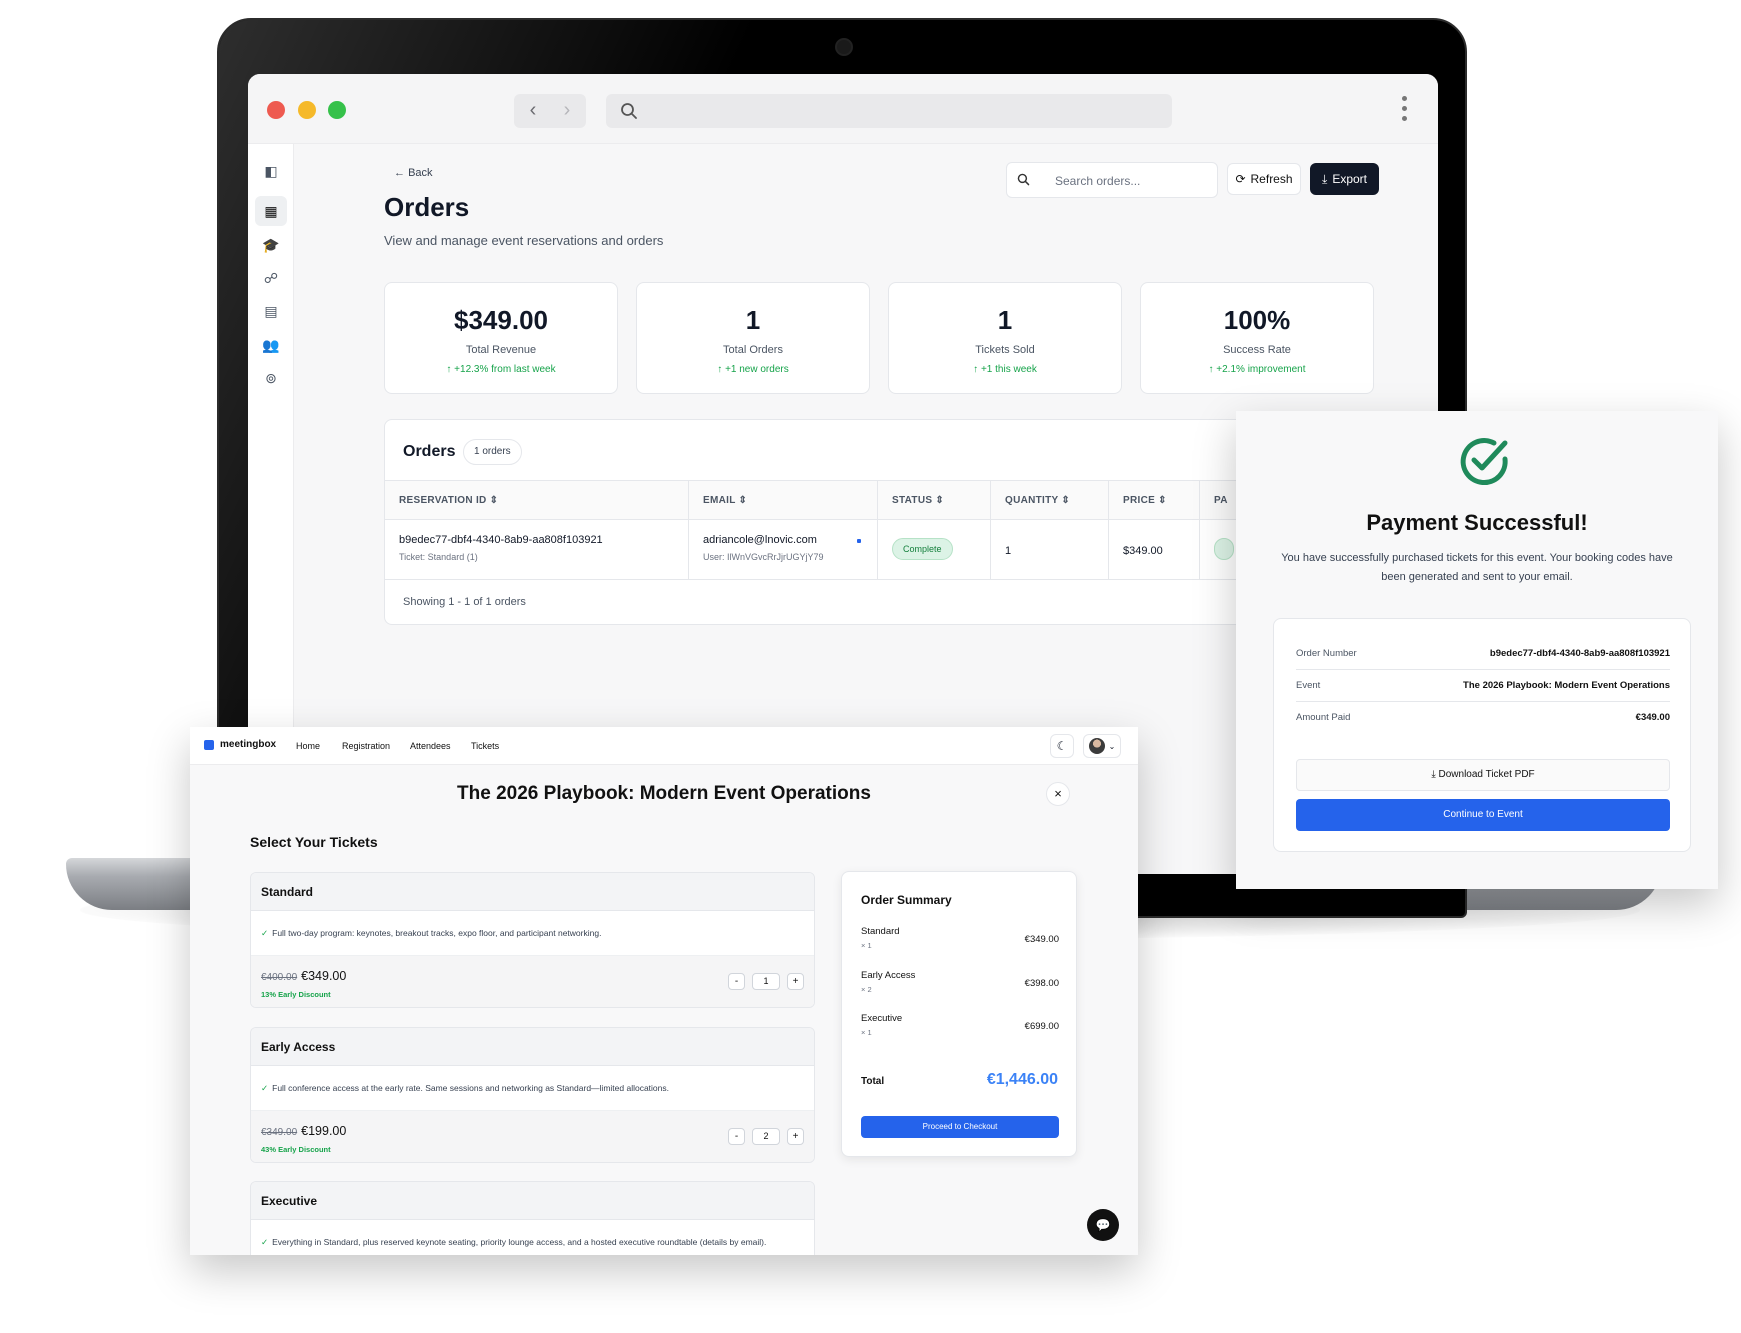  I want to click on back-link: ← Back, so click(413, 173).